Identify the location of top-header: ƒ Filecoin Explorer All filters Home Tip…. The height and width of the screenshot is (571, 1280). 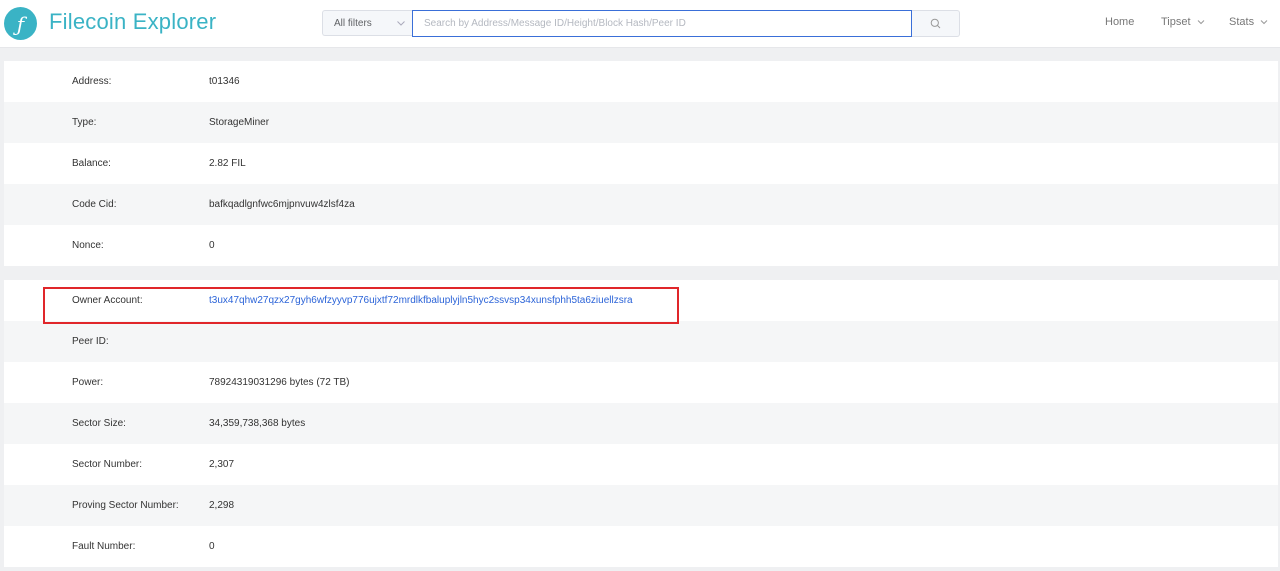
(640, 24).